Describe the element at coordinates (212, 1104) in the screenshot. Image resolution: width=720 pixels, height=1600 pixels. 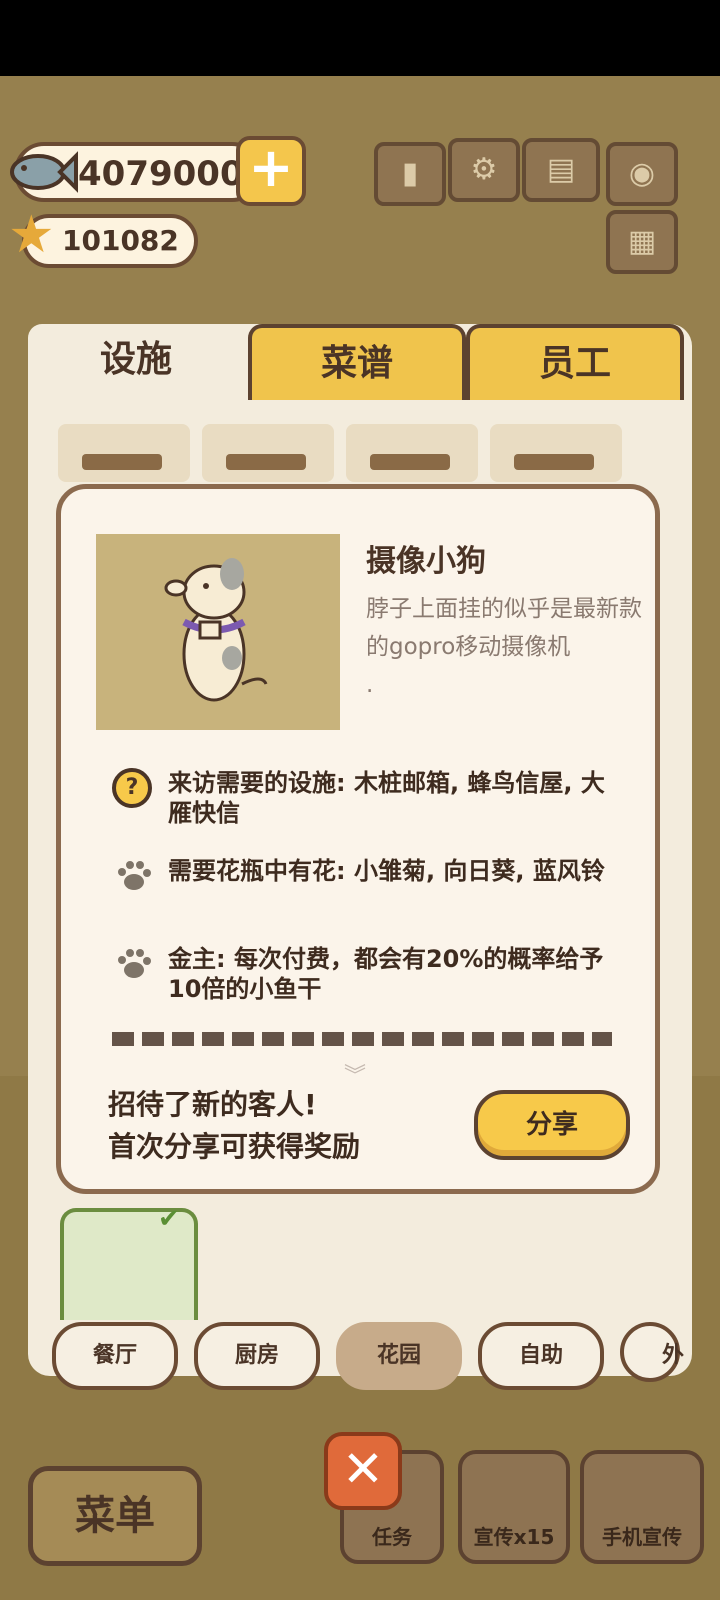
I see `recruit-line-1: 招待了新的客人!` at that location.